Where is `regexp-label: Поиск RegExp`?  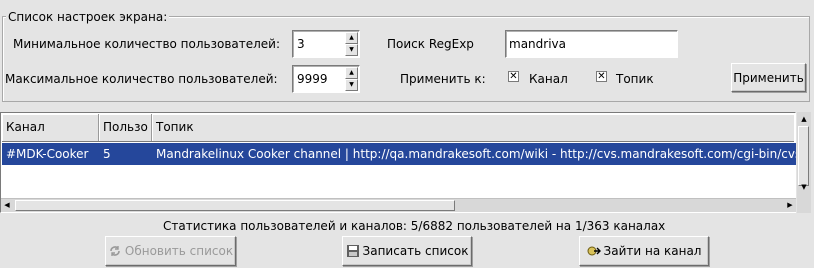
regexp-label: Поиск RegExp is located at coordinates (430, 44).